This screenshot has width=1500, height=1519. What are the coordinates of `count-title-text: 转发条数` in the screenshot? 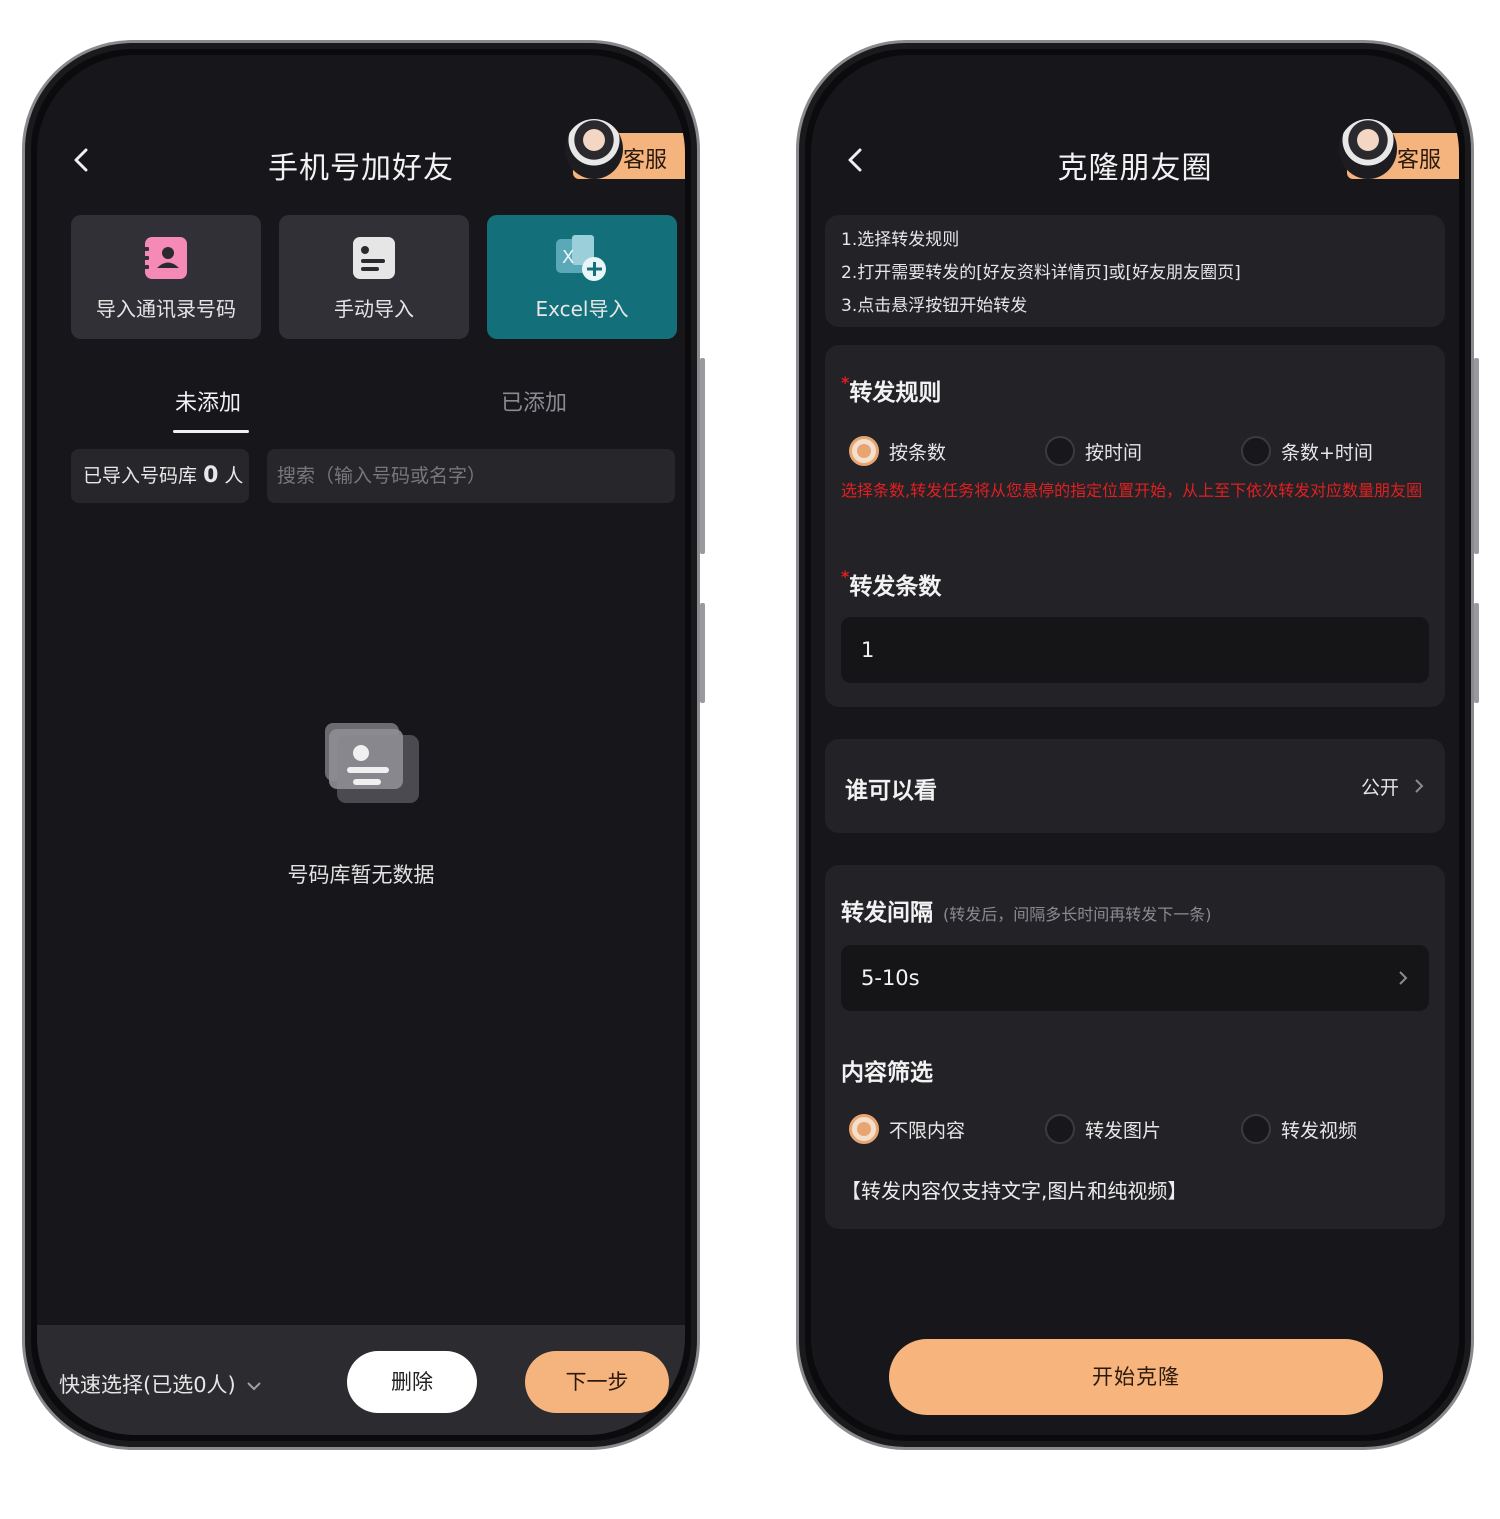 It's located at (895, 587).